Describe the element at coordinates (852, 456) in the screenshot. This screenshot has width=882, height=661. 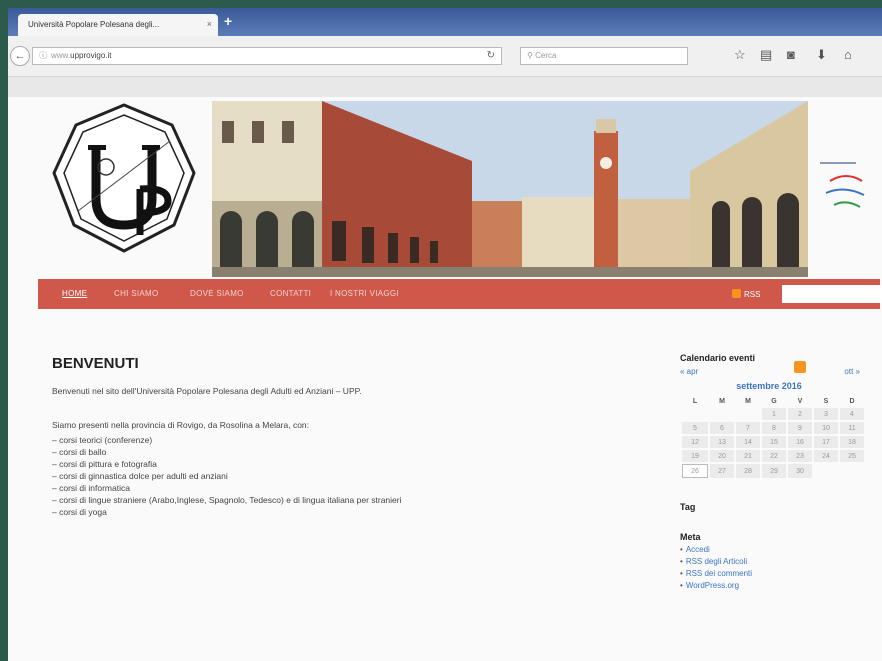
I see `calendar-day: 25` at that location.